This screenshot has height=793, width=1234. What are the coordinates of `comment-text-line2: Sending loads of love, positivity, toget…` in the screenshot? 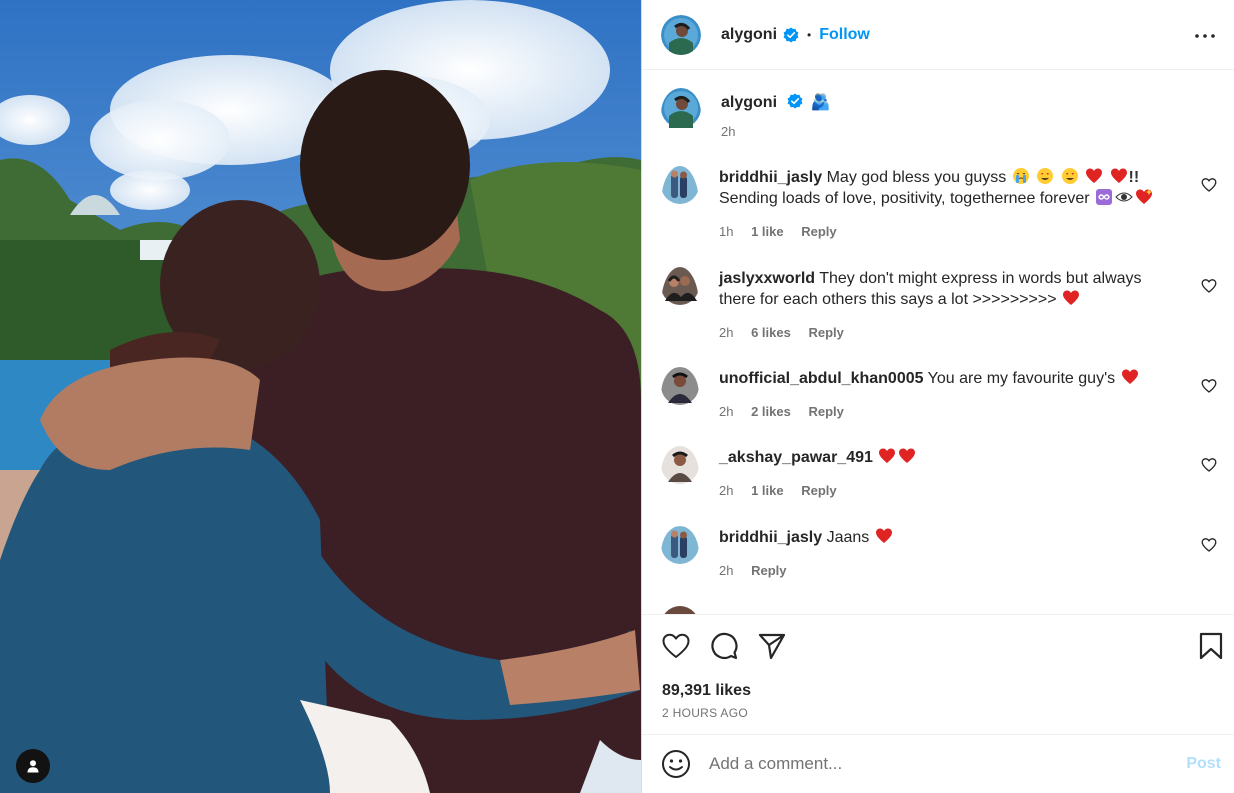 It's located at (904, 198).